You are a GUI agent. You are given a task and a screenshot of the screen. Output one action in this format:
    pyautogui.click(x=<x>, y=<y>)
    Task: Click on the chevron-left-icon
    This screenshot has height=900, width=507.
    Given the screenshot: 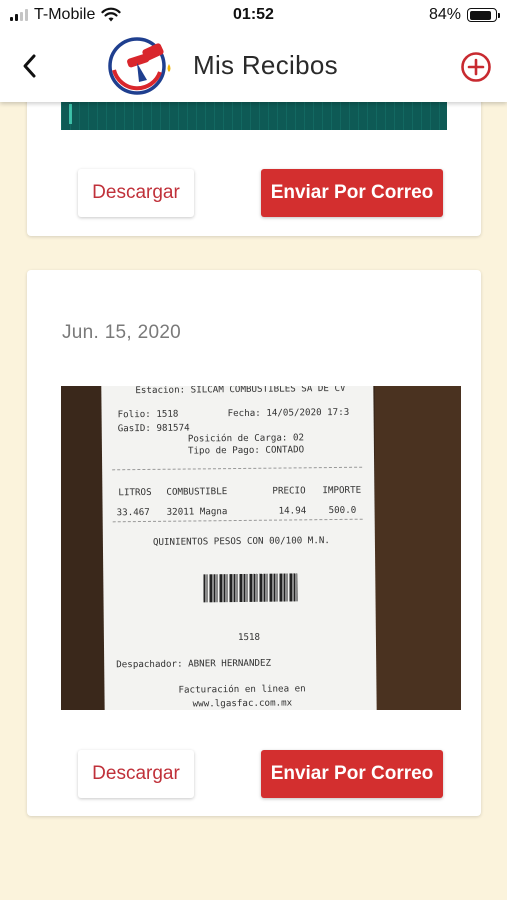 What is the action you would take?
    pyautogui.click(x=29, y=66)
    